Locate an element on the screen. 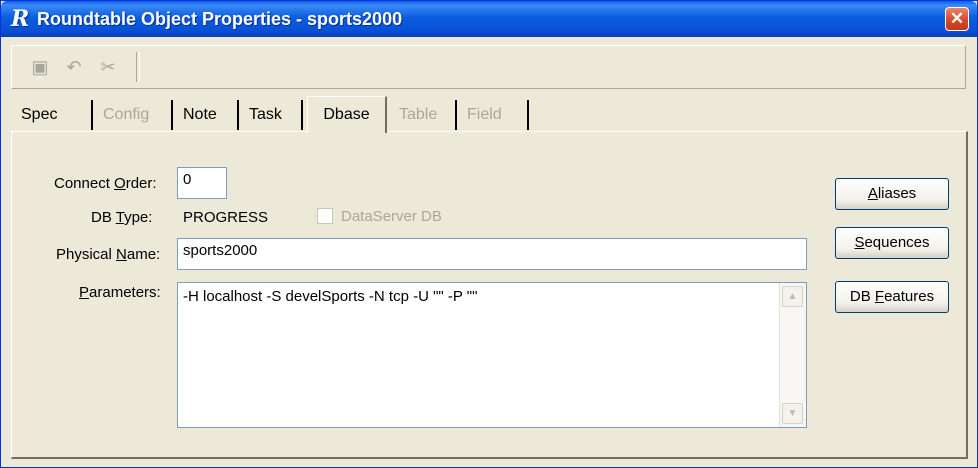 The width and height of the screenshot is (978, 468). db-features-button: DB Features is located at coordinates (892, 297).